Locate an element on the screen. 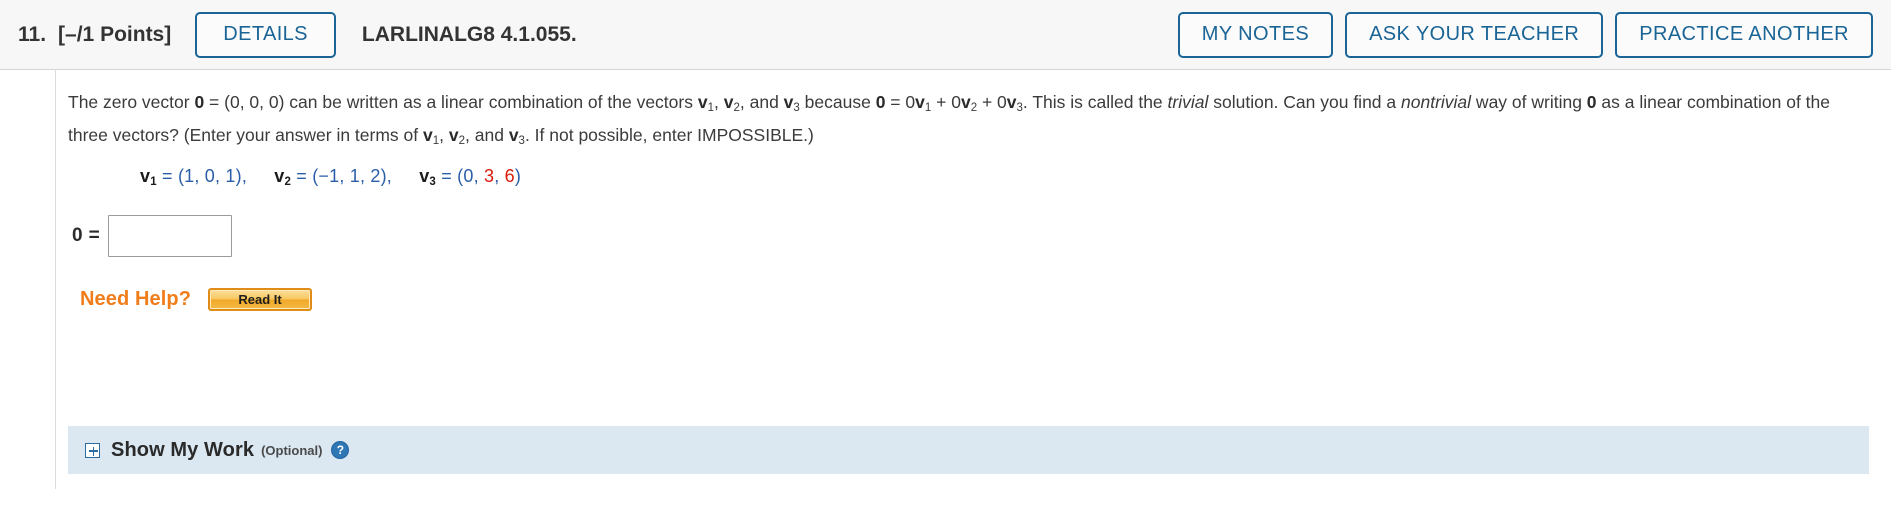 Image resolution: width=1891 pixels, height=526 pixels. vector-v3-definition: v3 = (0, 3, 6) is located at coordinates (470, 177).